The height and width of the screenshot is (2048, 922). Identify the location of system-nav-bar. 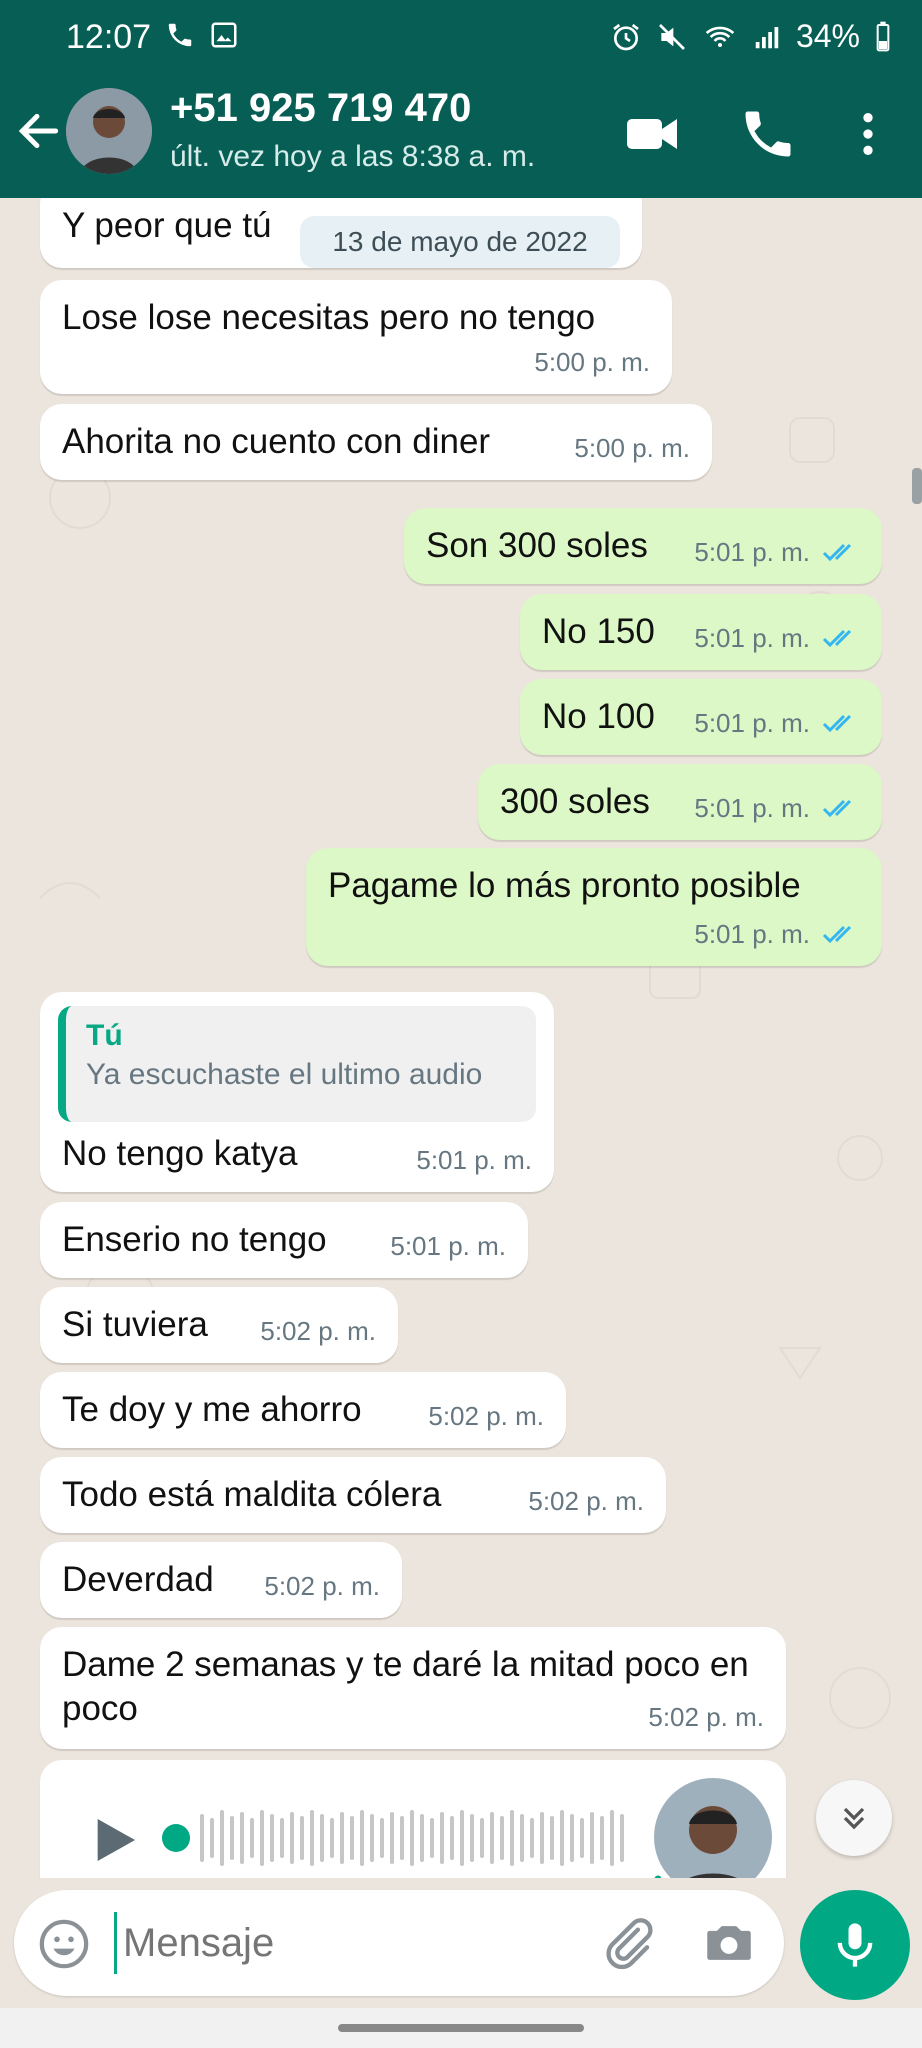
(461, 2028).